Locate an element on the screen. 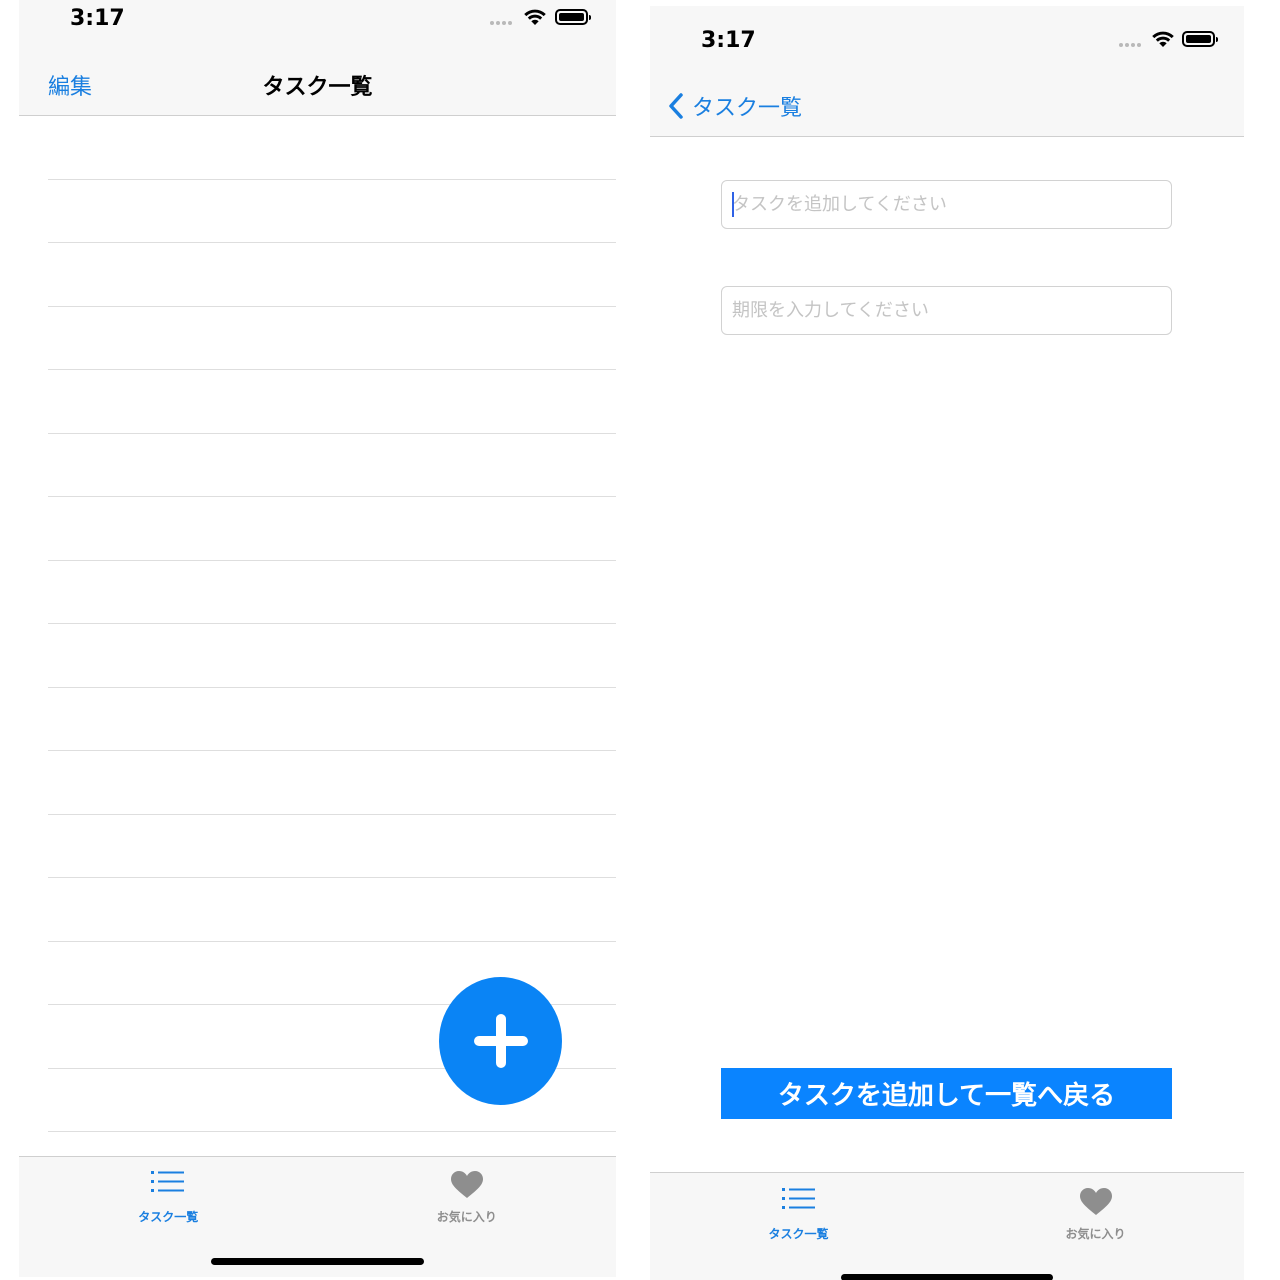 The image size is (1280, 1280). chevron-left-icon is located at coordinates (676, 106).